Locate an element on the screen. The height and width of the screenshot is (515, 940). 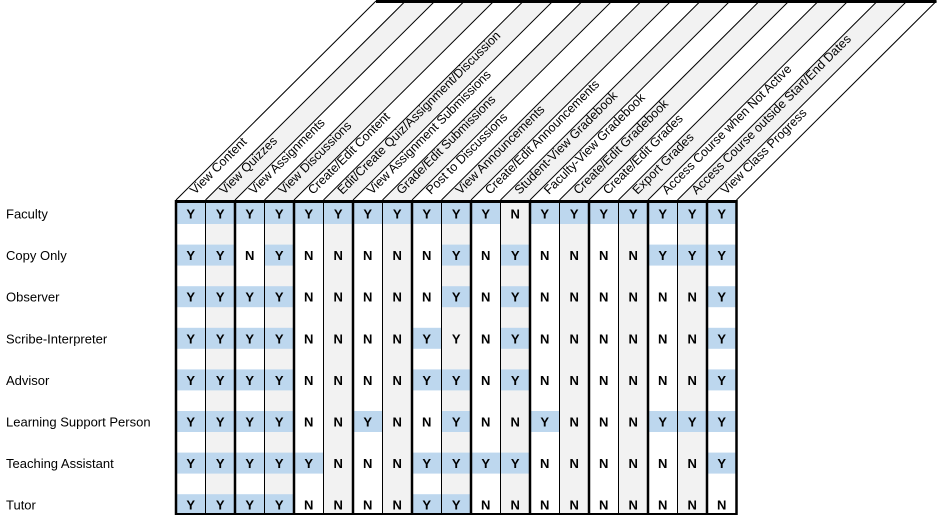
row-label-tutor: Tutor is located at coordinates (21, 505).